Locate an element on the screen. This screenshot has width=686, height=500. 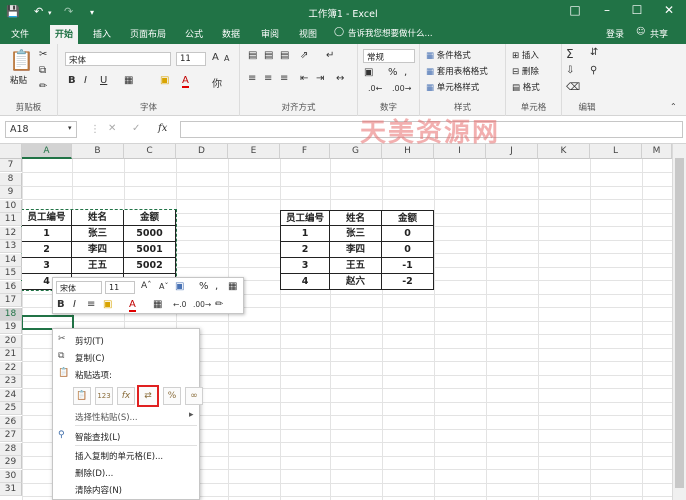
minimize-icon: – is located at coordinates (607, 10).